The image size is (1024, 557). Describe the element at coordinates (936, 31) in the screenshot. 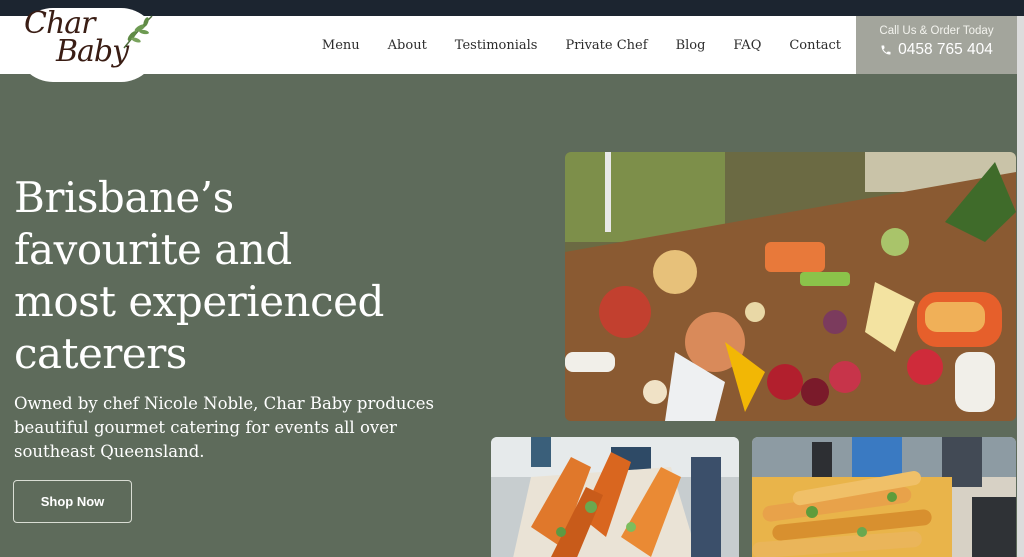

I see `cta-label: Call Us & Order Today` at that location.